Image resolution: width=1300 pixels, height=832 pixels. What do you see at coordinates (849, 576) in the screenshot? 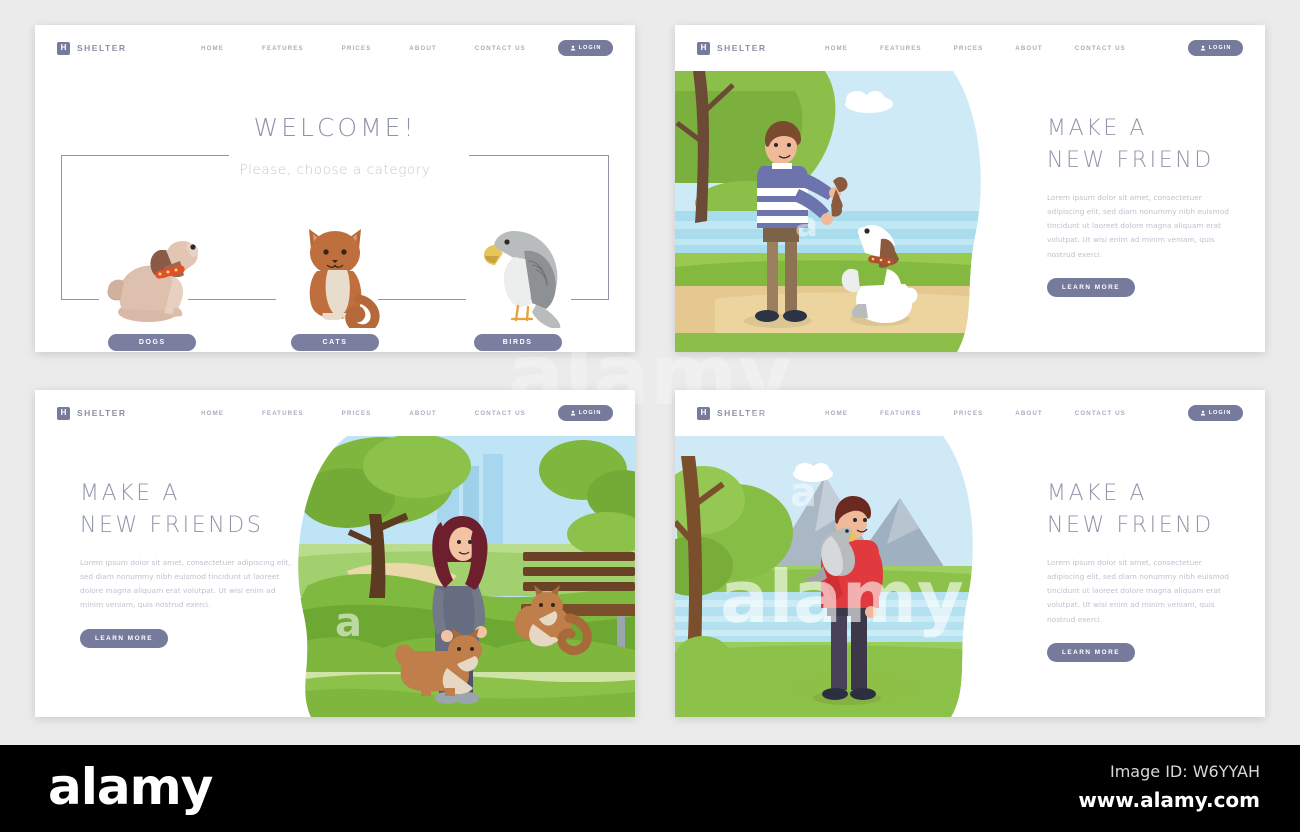
I see `hero-illustration-bird` at bounding box center [849, 576].